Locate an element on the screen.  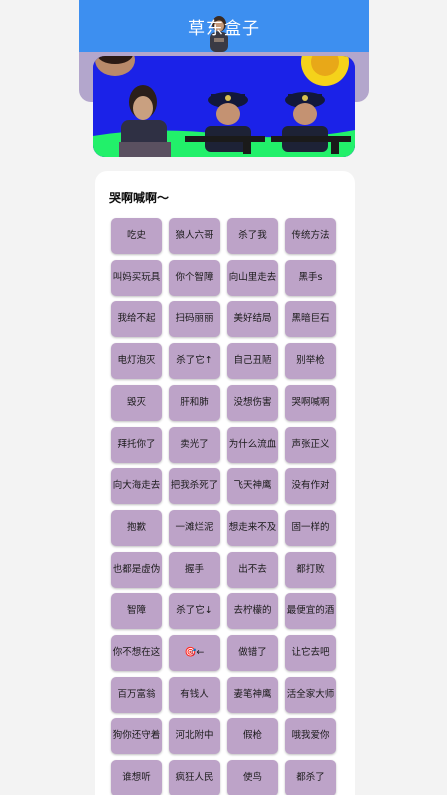
sound-button: 肝和肺 is located at coordinates (194, 403).